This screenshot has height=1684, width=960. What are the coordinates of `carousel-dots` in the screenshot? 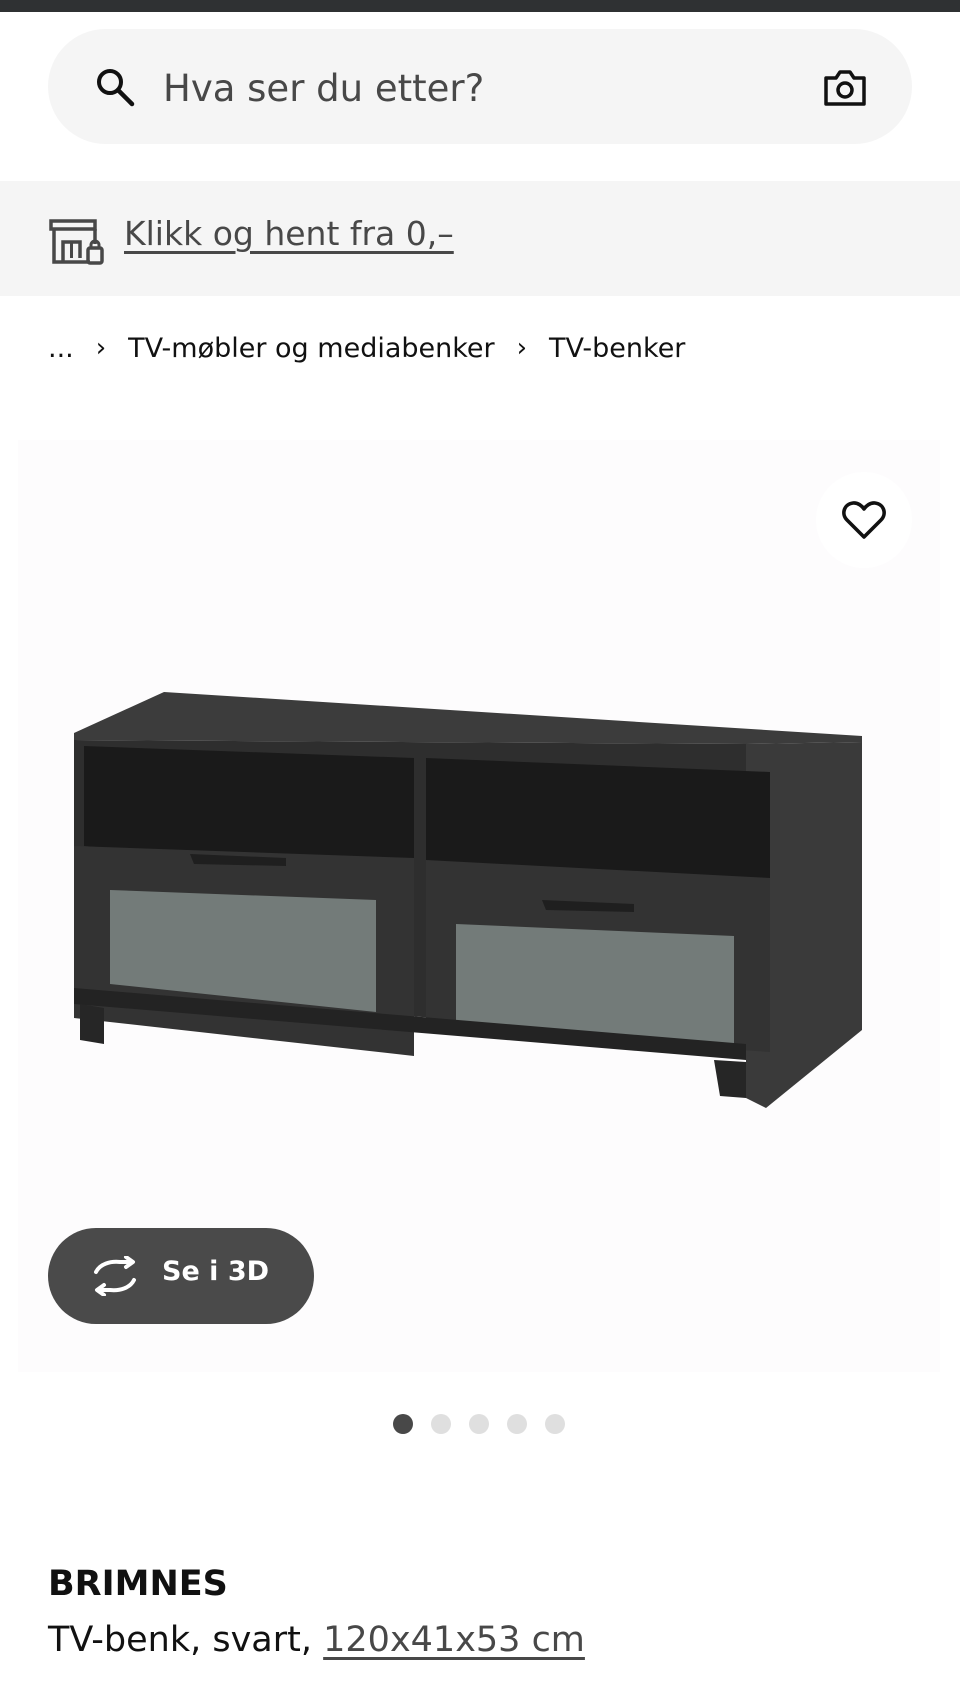 It's located at (488, 1424).